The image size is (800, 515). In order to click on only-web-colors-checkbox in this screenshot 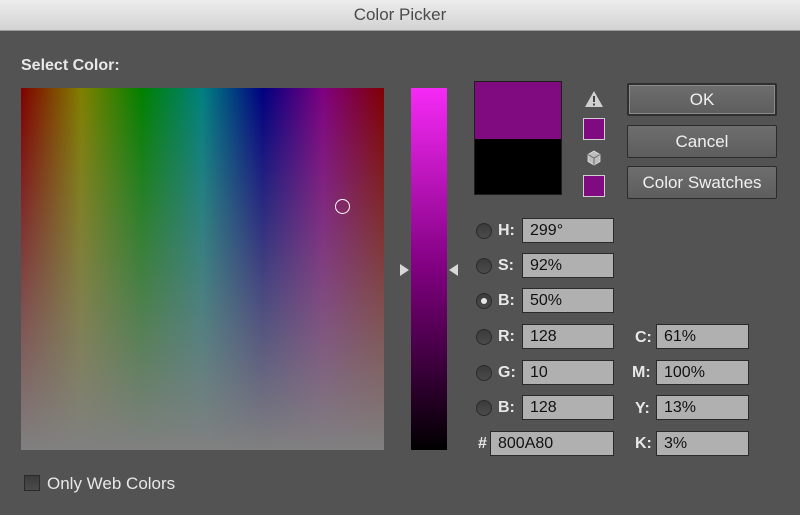, I will do `click(32, 483)`.